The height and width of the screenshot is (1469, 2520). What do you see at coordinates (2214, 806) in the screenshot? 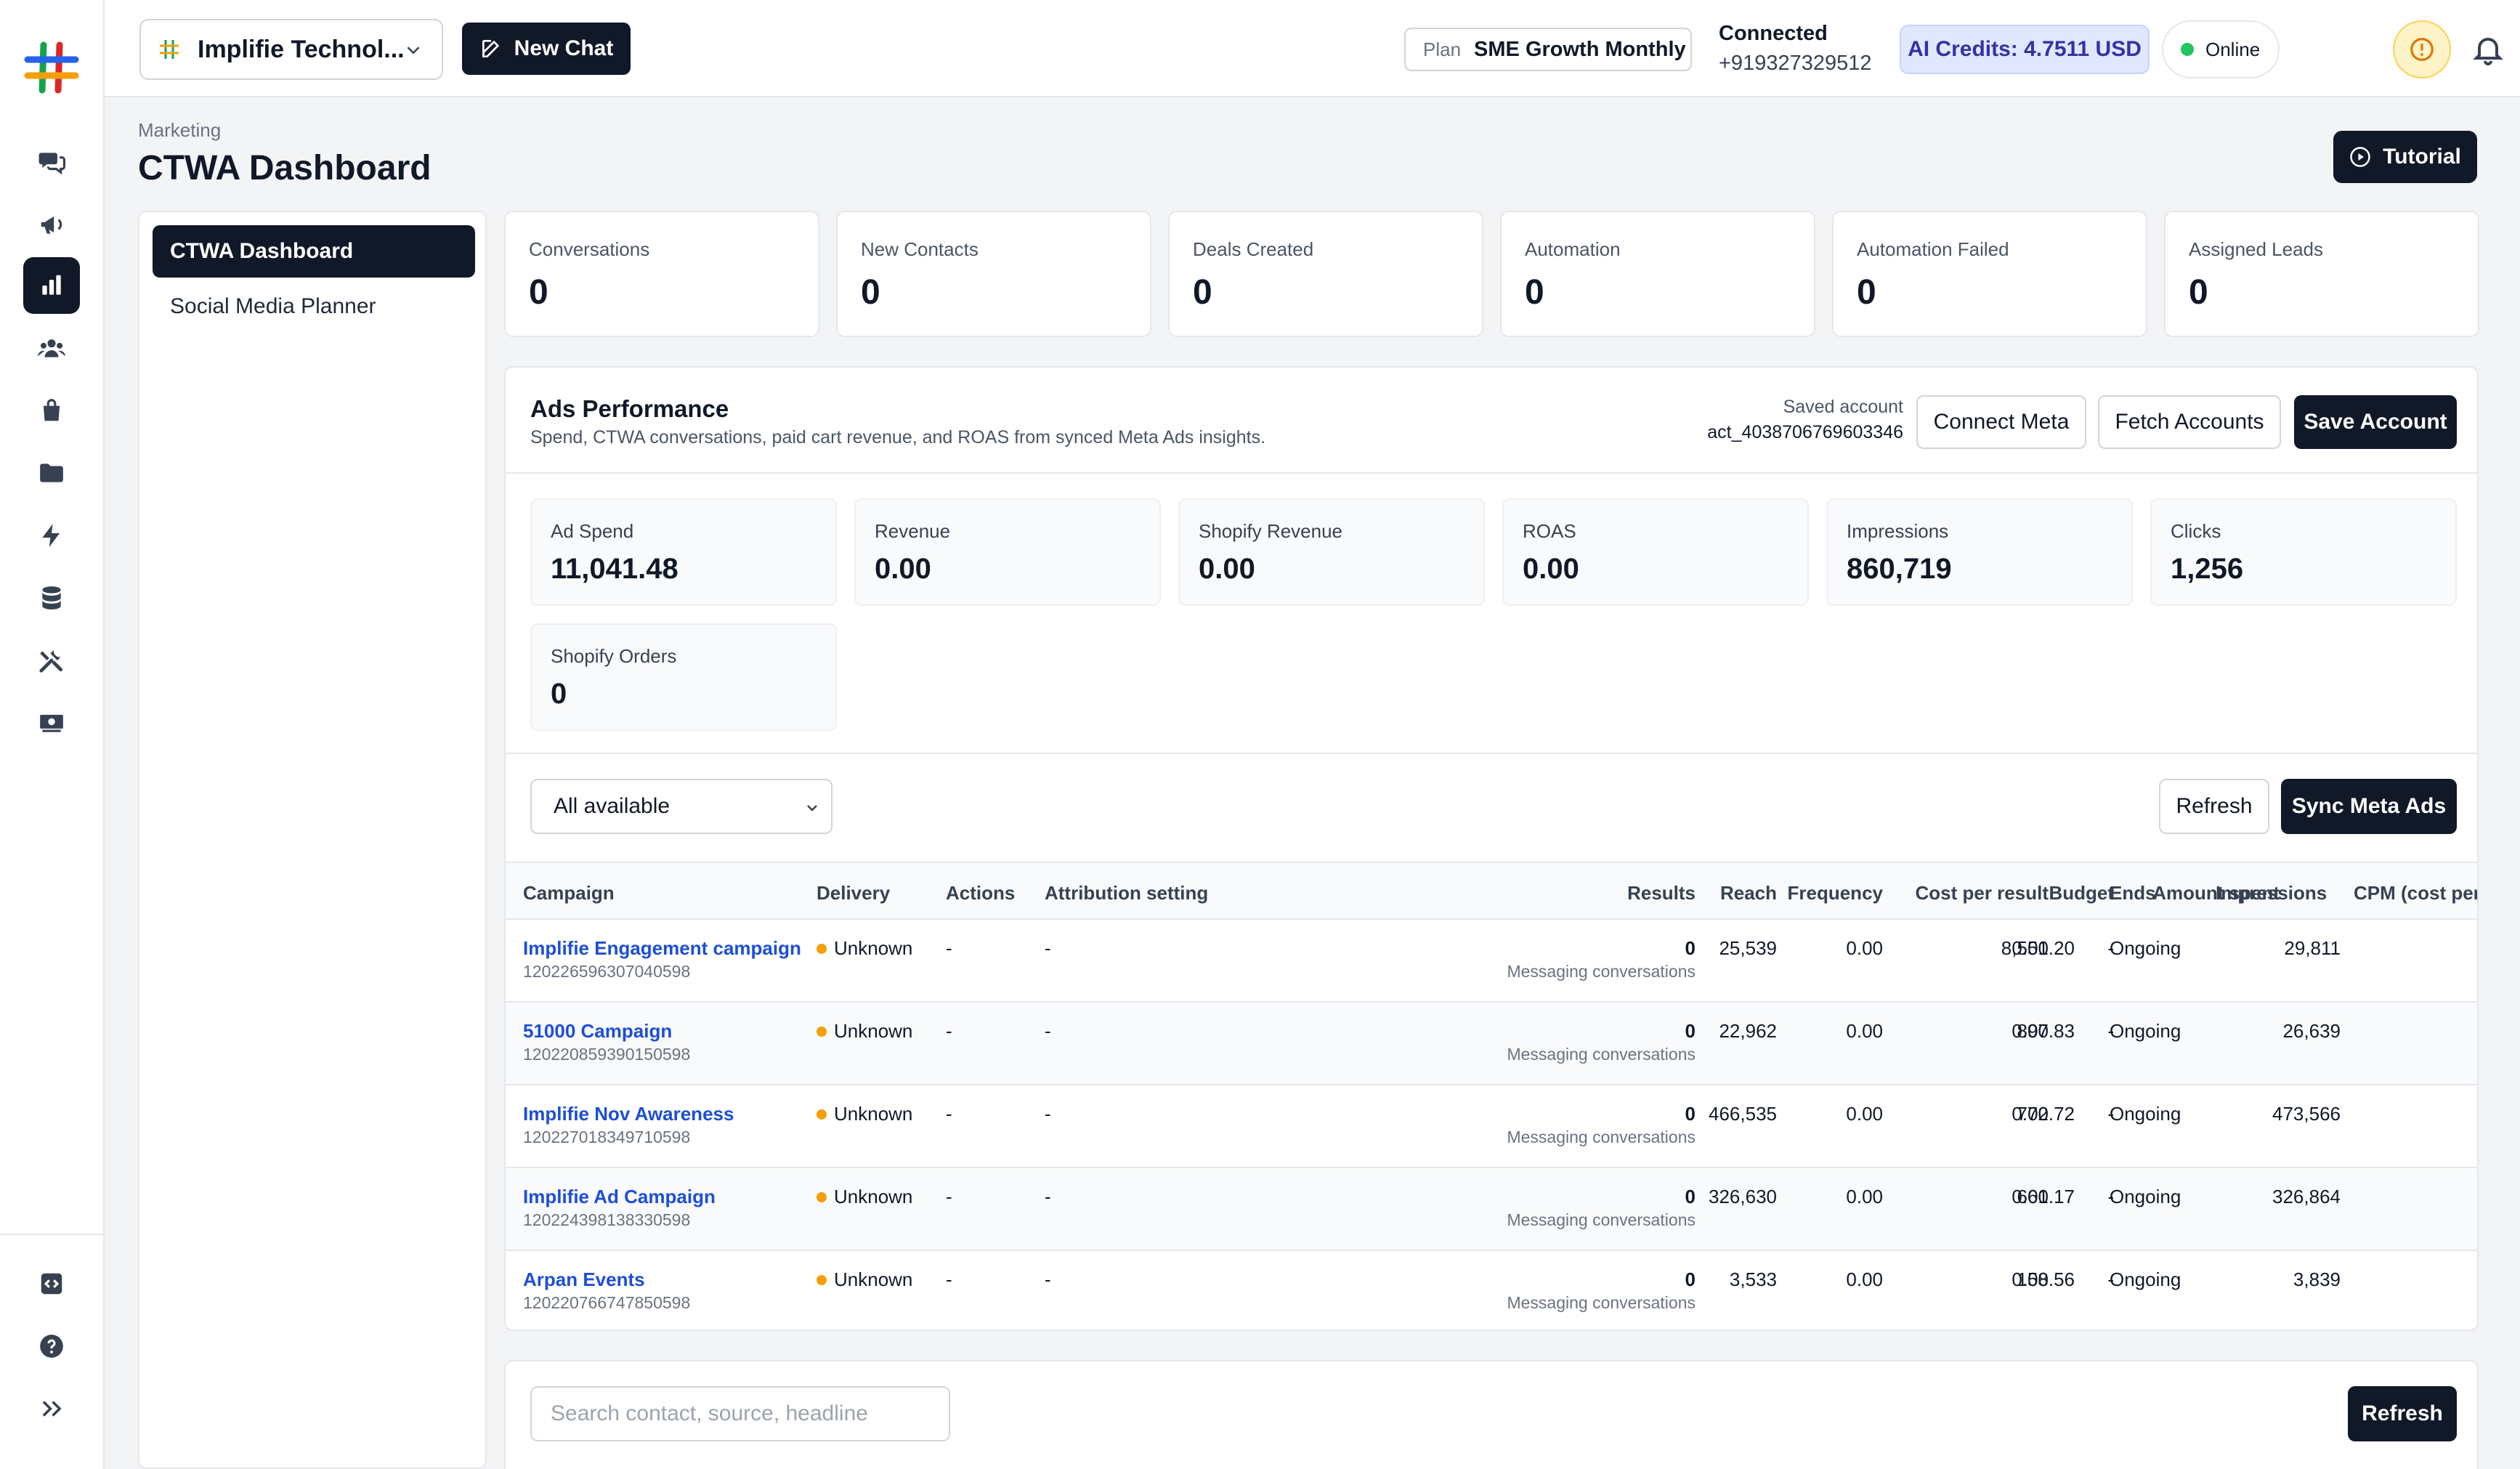
I see `refresh-ads-button: Refresh` at bounding box center [2214, 806].